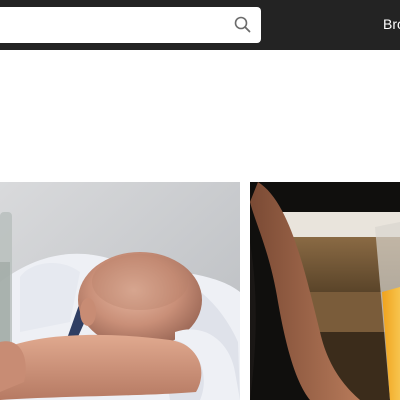  I want to click on search-button, so click(243, 25).